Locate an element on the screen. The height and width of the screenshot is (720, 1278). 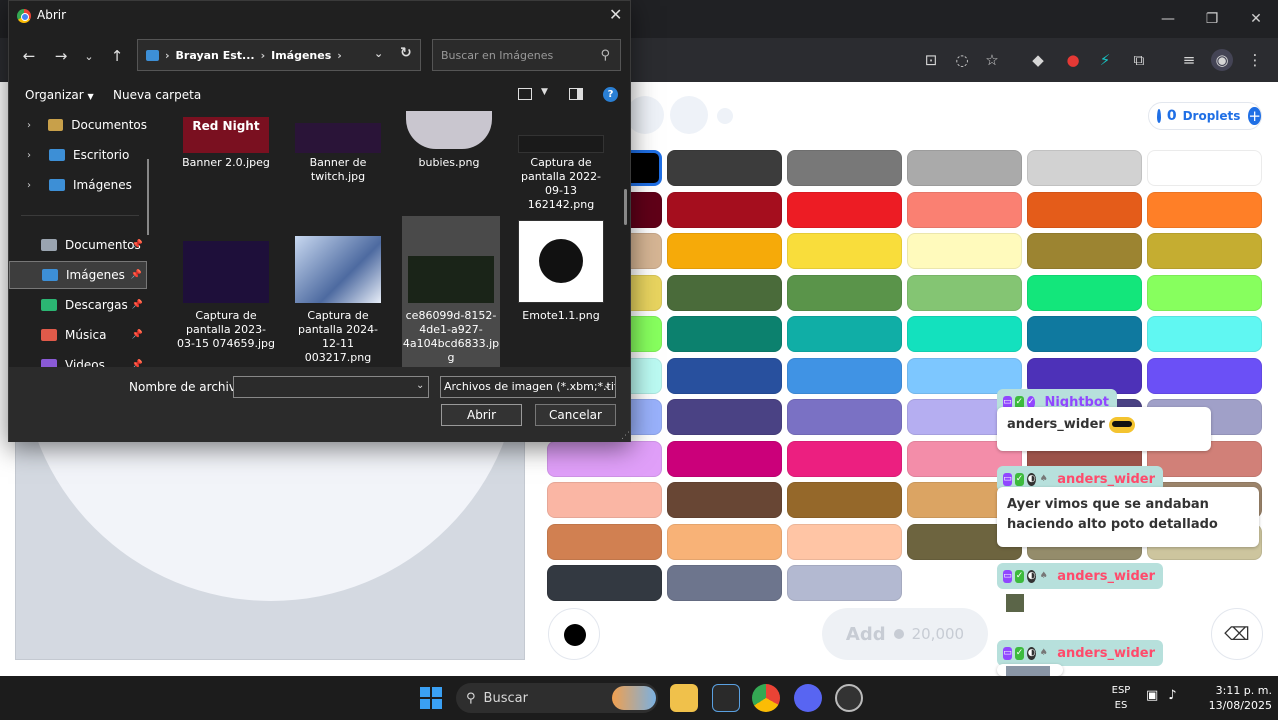
bookmark-star-icon: ☆ is located at coordinates (992, 60).